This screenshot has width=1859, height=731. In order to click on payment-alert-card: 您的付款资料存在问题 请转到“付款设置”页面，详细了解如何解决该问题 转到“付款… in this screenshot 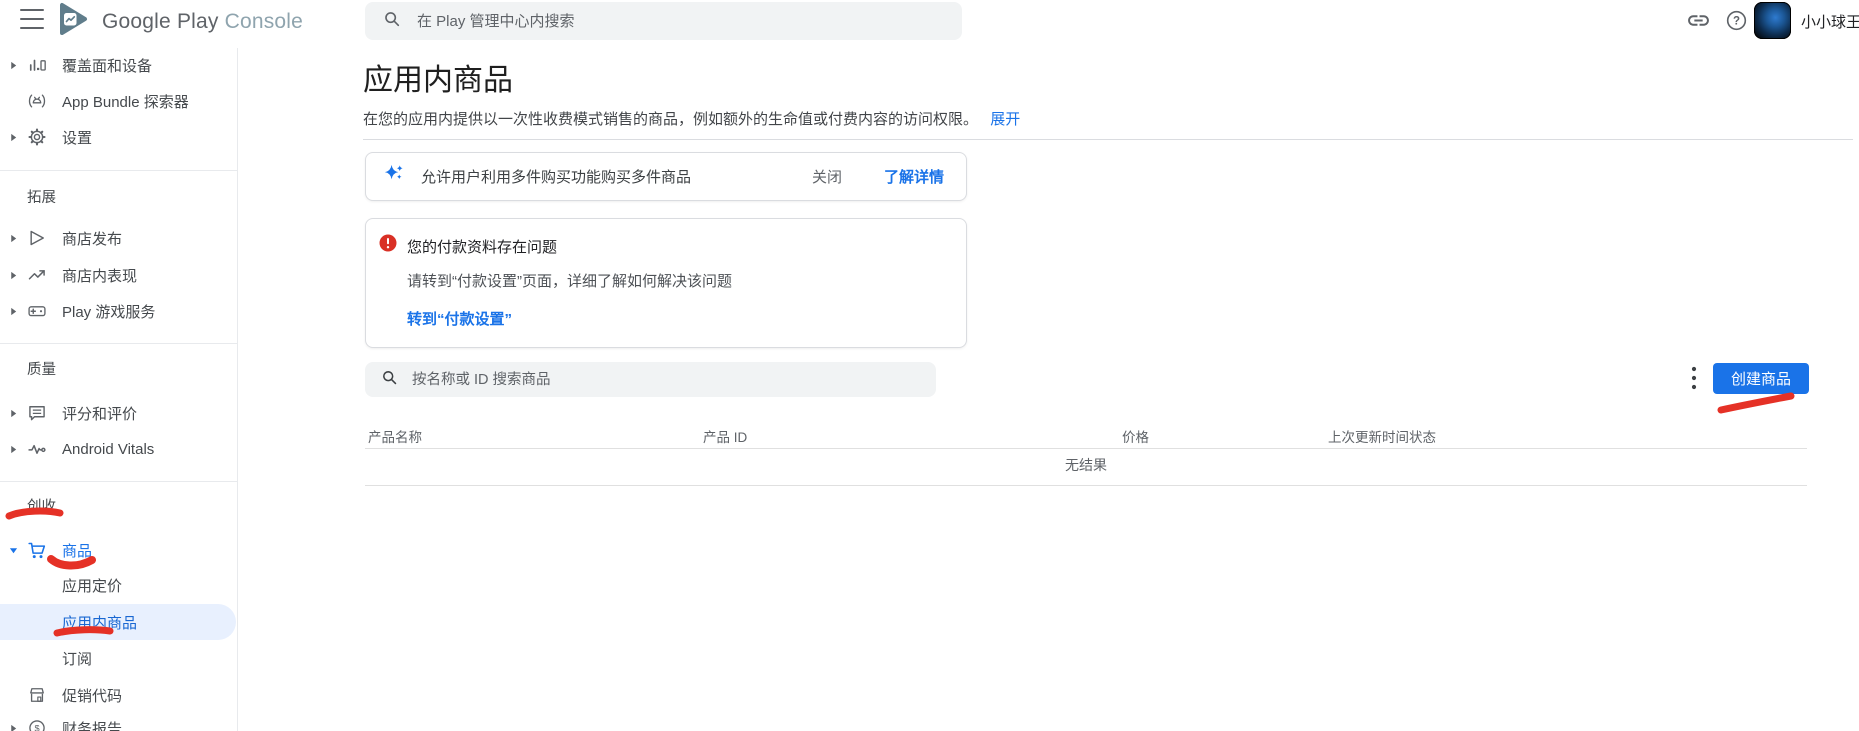, I will do `click(666, 283)`.